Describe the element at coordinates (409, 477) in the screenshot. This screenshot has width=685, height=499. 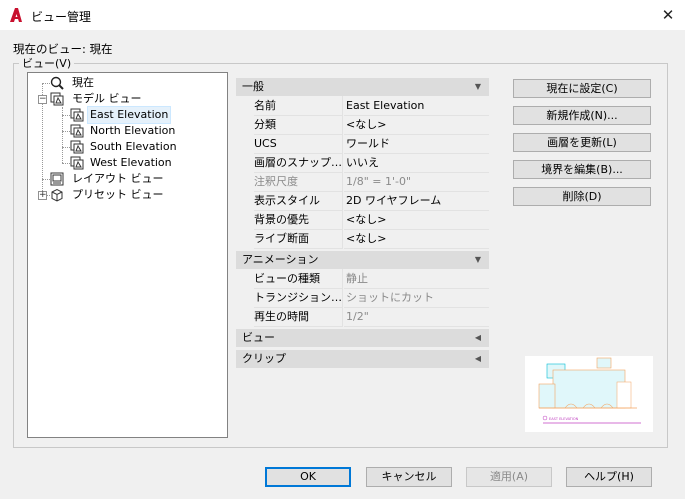
I see `cancel-button: キャンセル` at that location.